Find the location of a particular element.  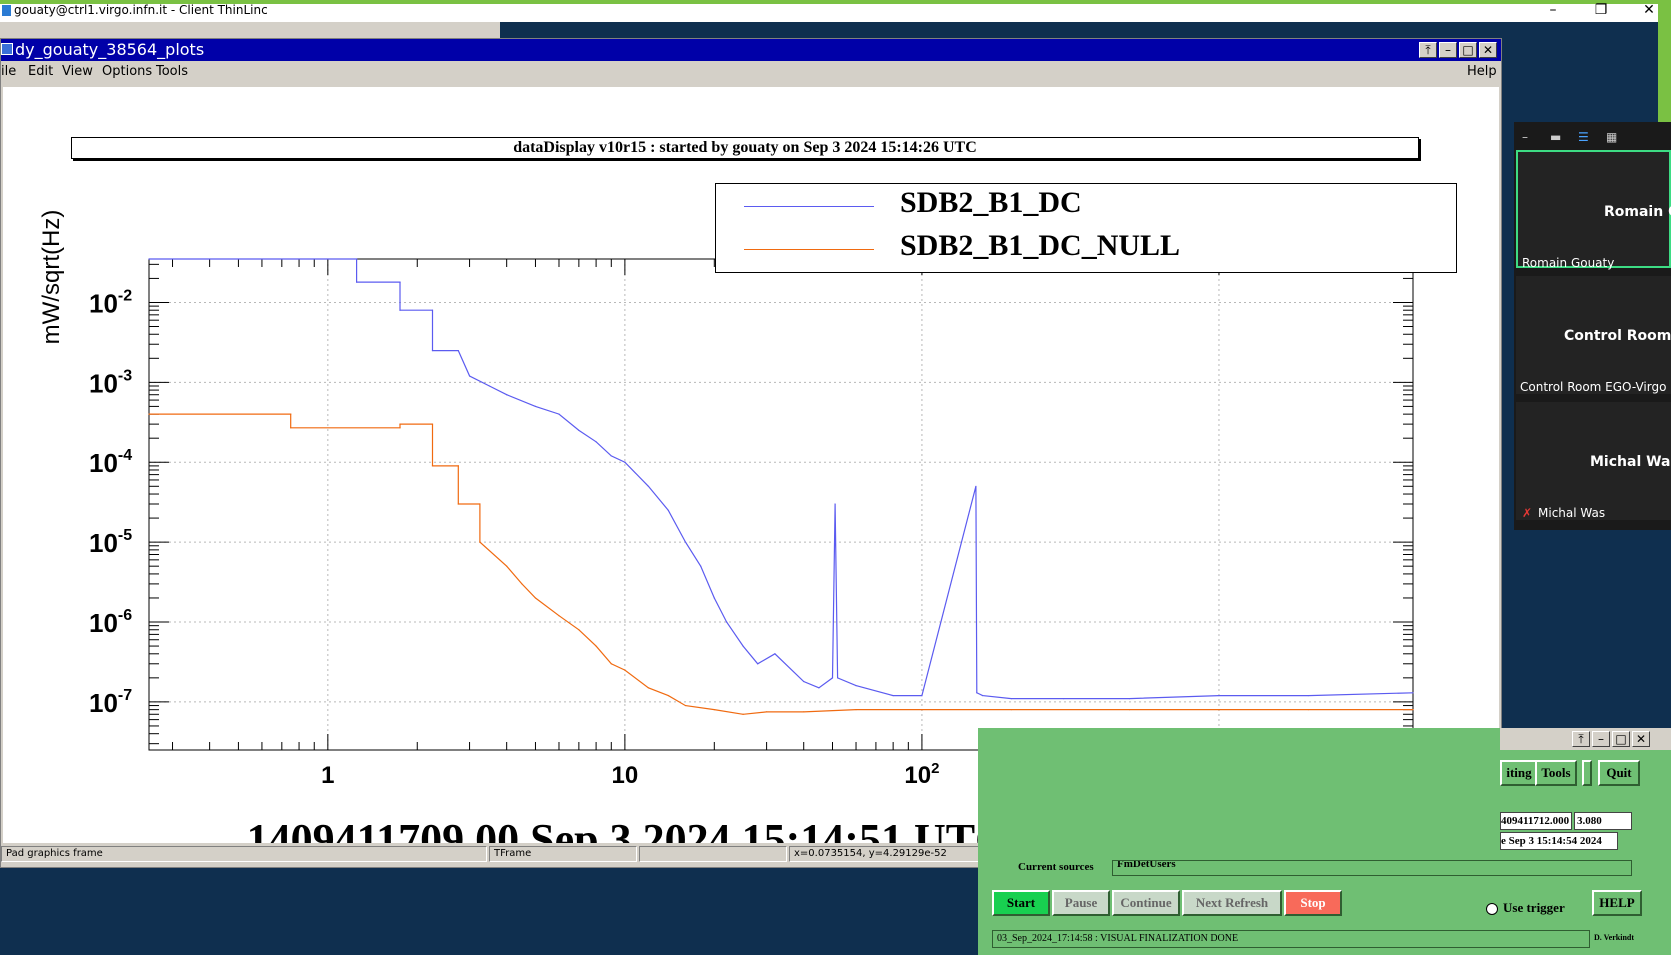

continue-button: Continue is located at coordinates (1146, 903).